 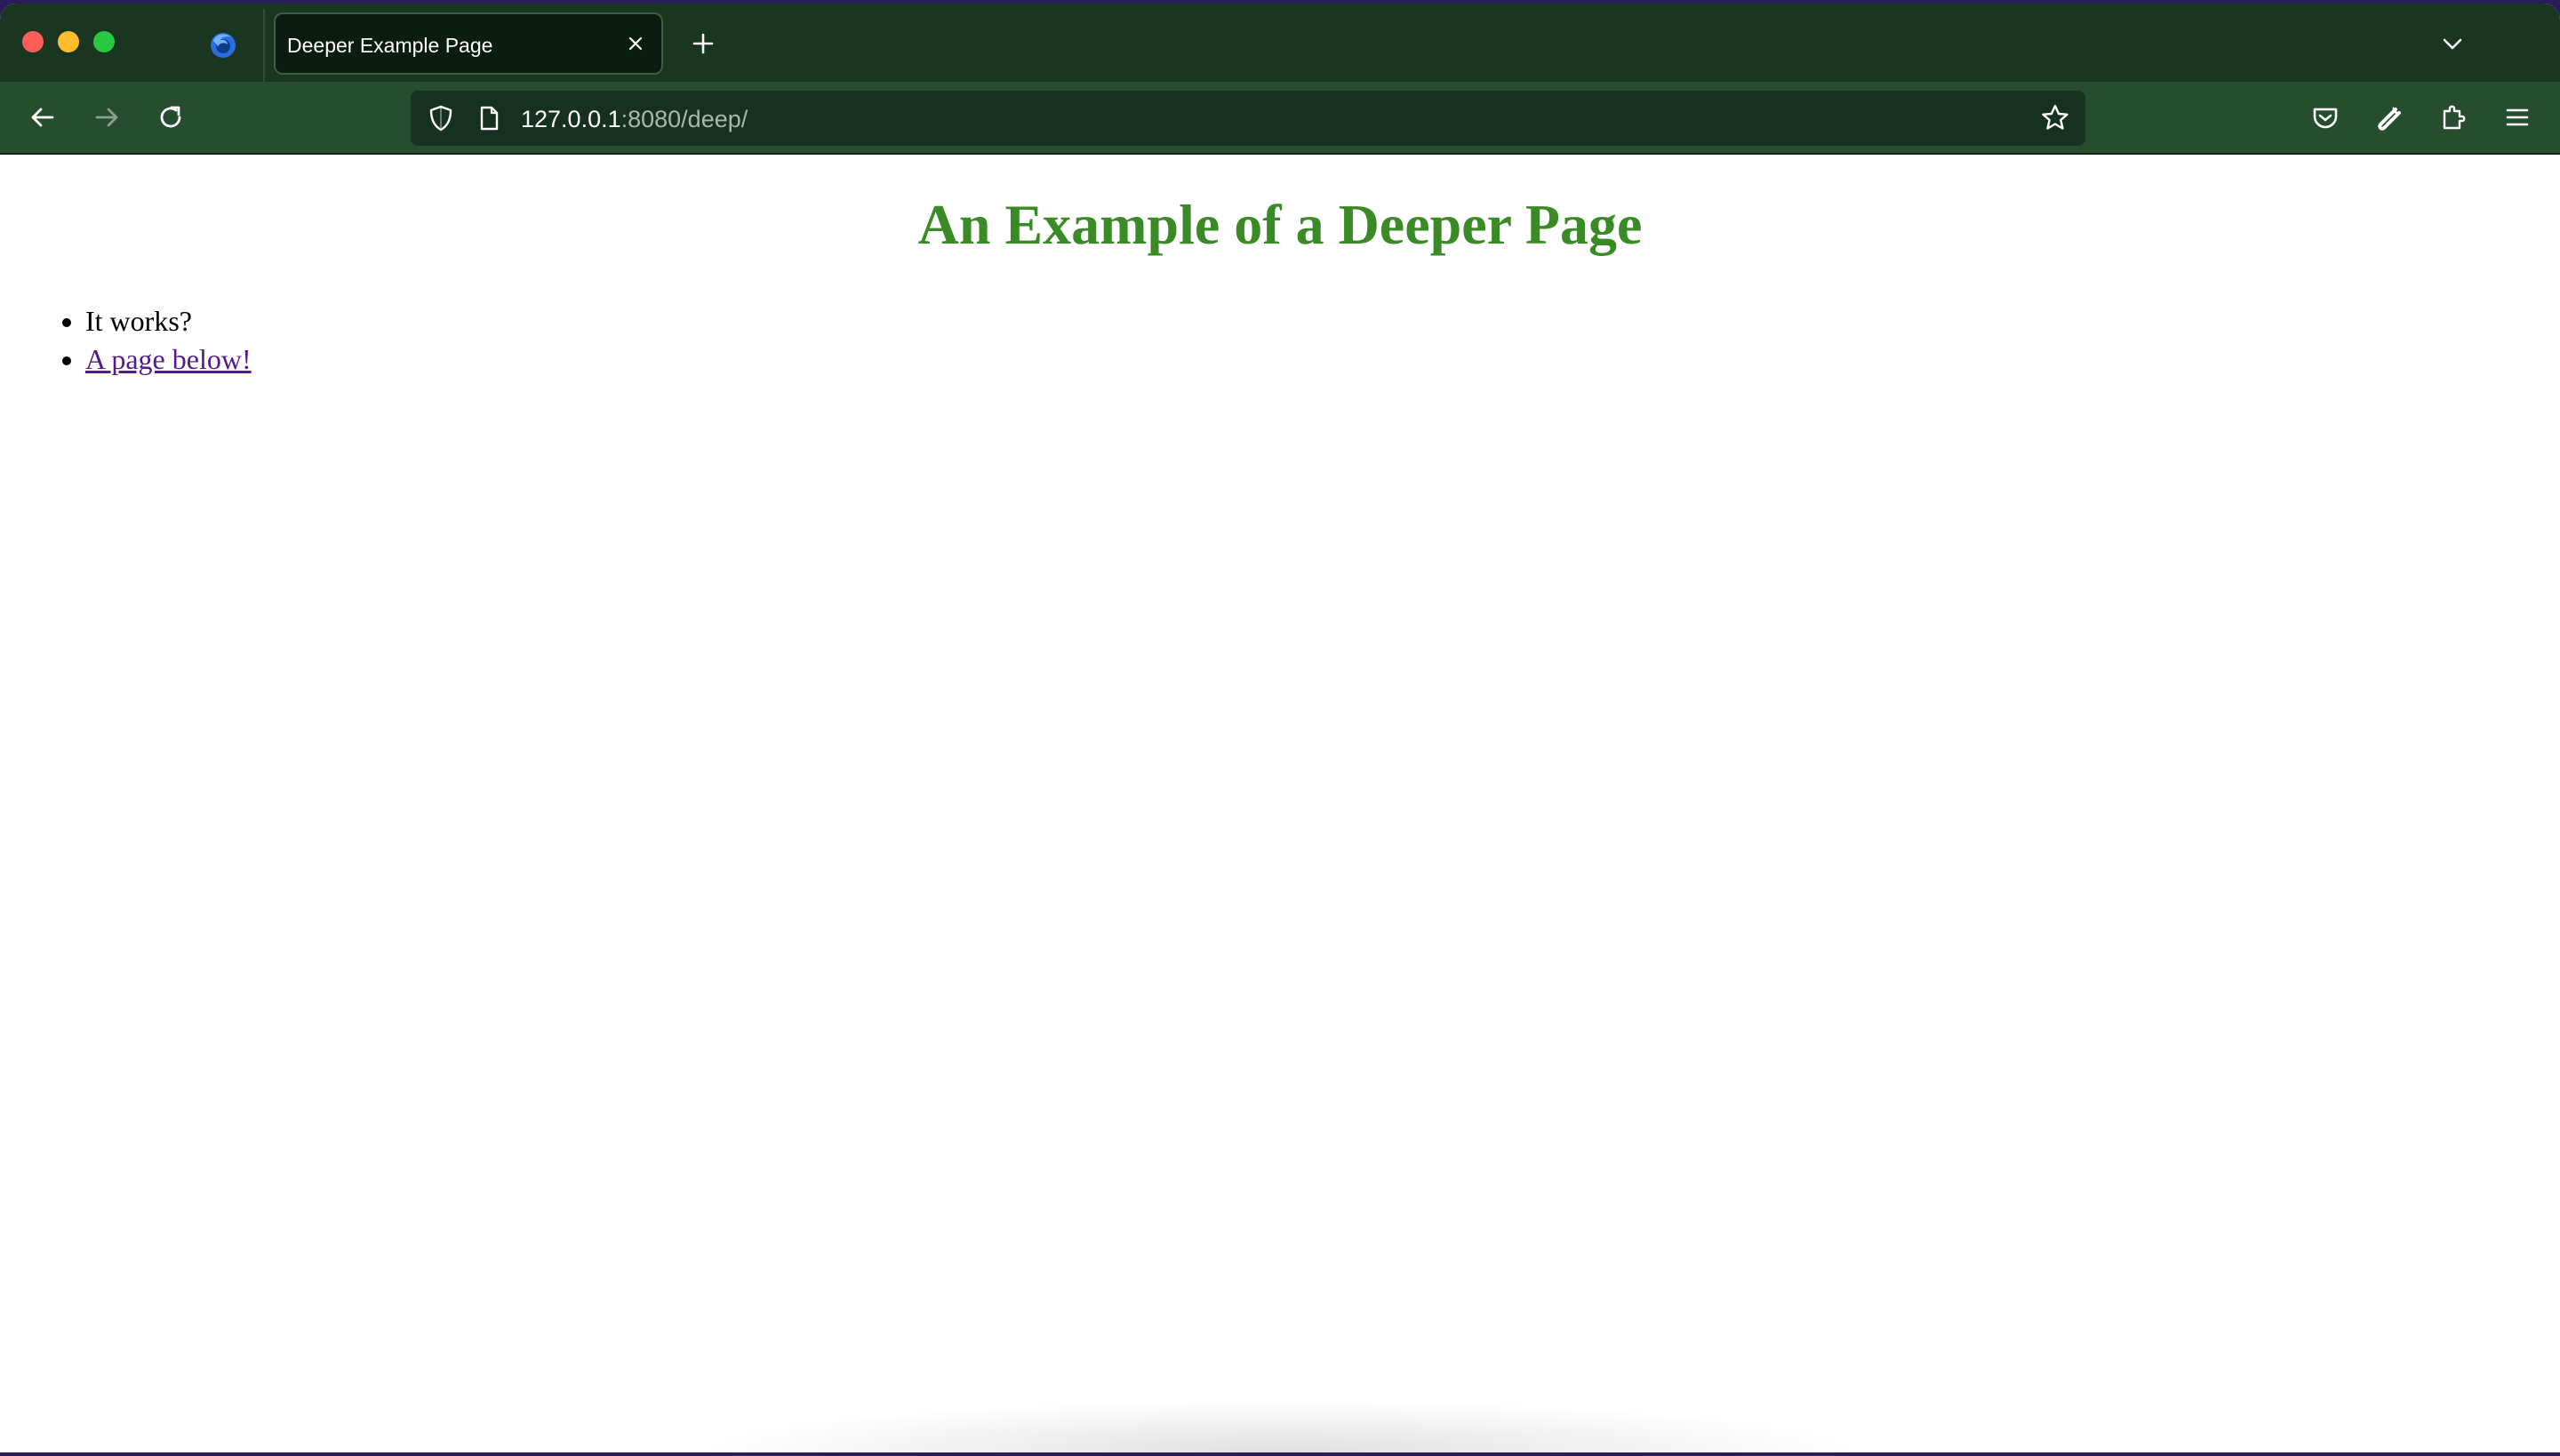 I want to click on navigation-toolbar: 127.0.0.1:8080/deep/, so click(x=1280, y=118).